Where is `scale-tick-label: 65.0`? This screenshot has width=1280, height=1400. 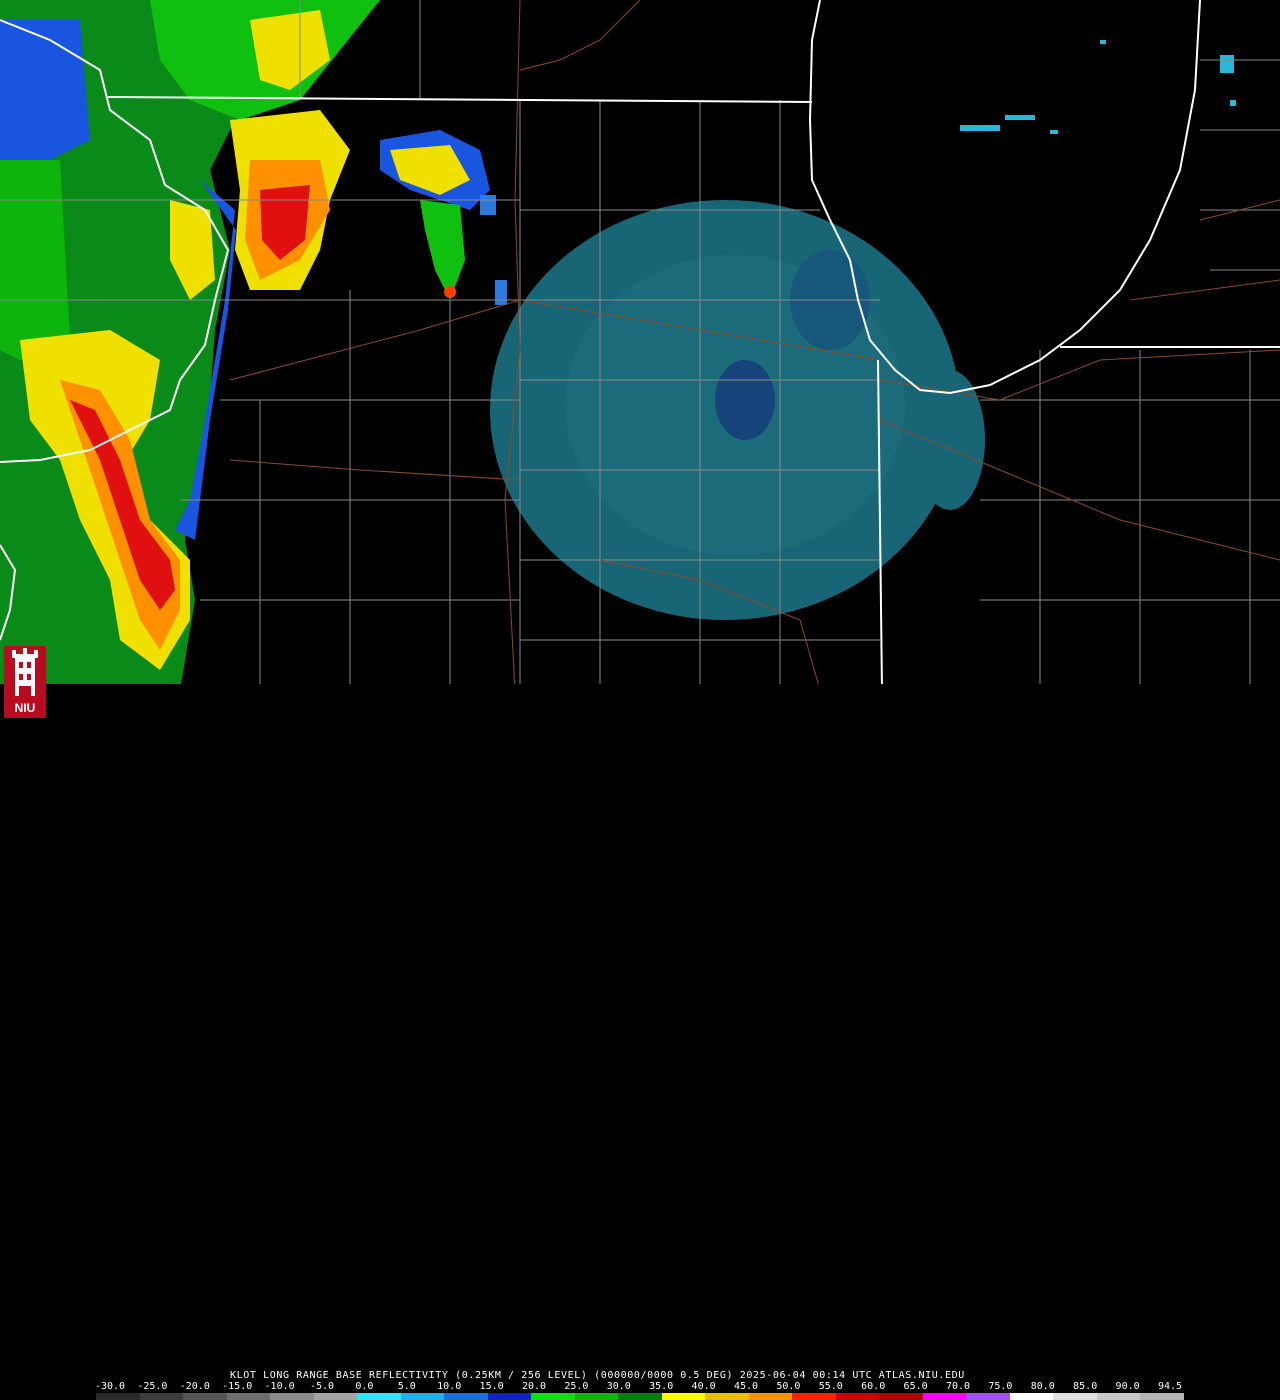
scale-tick-label: 65.0 is located at coordinates (915, 1386).